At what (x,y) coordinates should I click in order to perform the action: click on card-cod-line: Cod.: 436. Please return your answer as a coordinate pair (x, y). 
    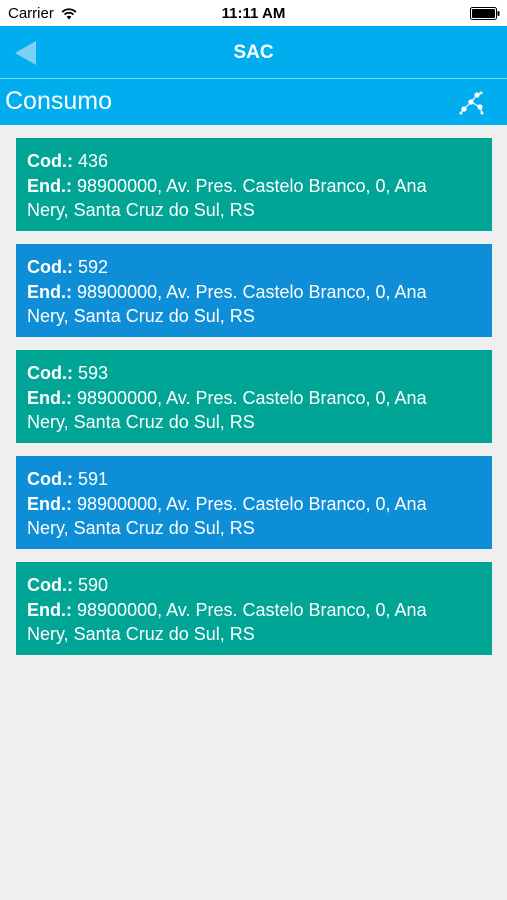
    Looking at the image, I should click on (254, 161).